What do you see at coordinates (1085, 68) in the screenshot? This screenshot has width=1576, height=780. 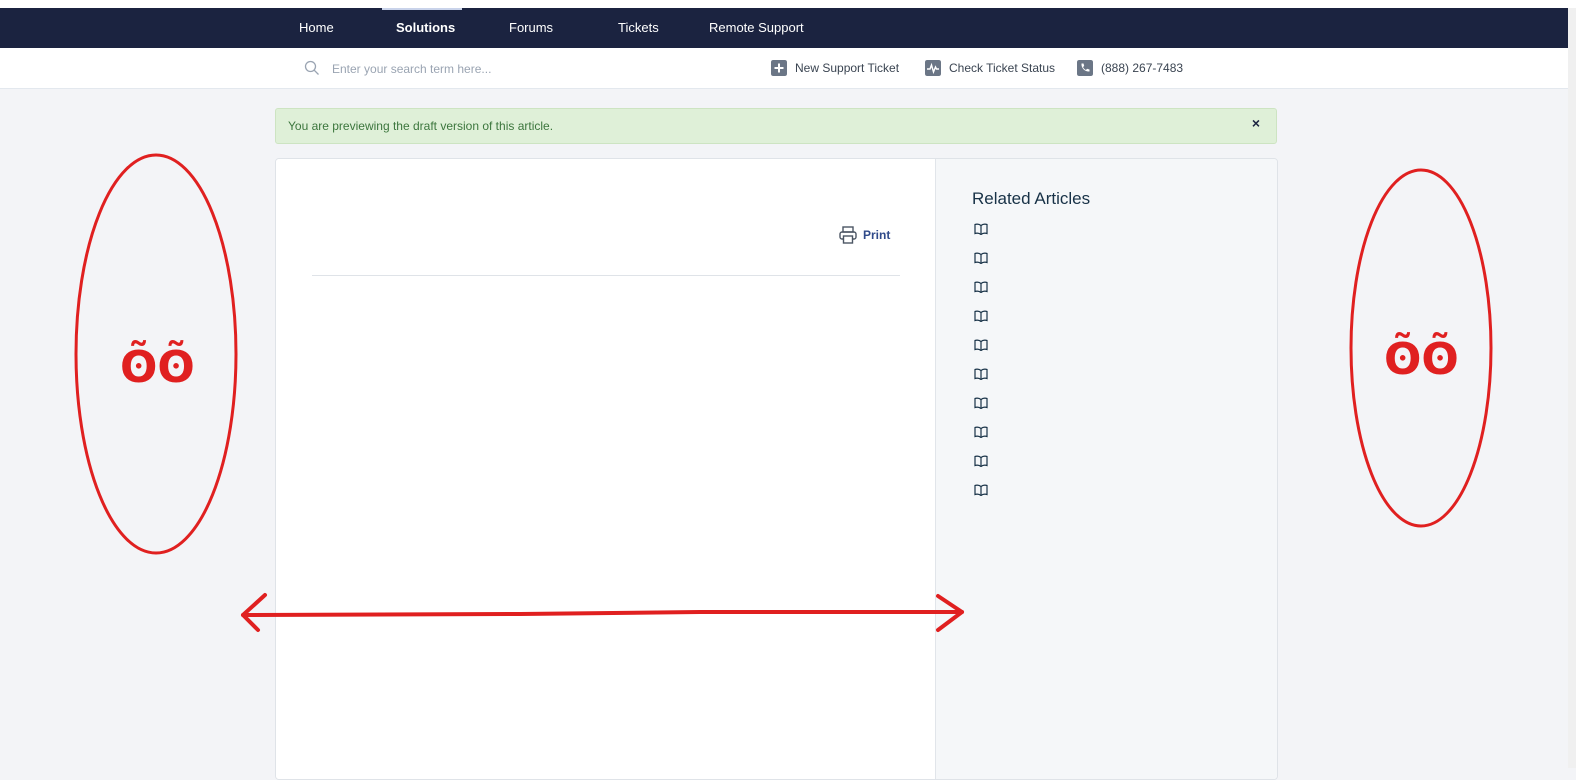 I see `phone-icon` at bounding box center [1085, 68].